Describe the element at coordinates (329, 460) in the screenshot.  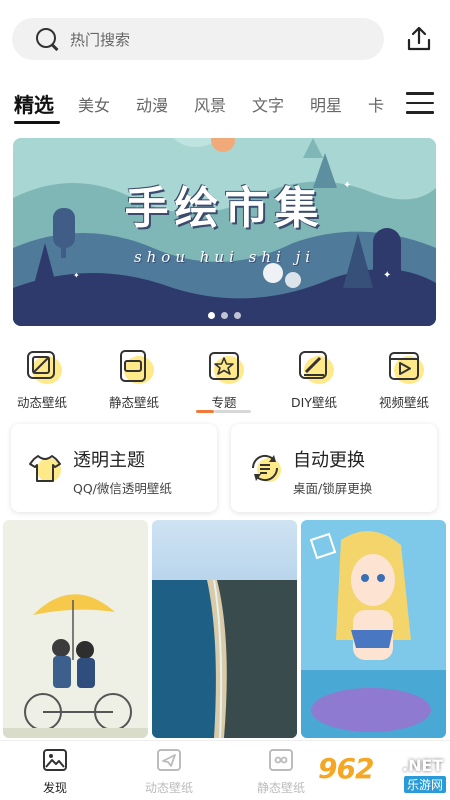
I see `card-title: 自动更换` at that location.